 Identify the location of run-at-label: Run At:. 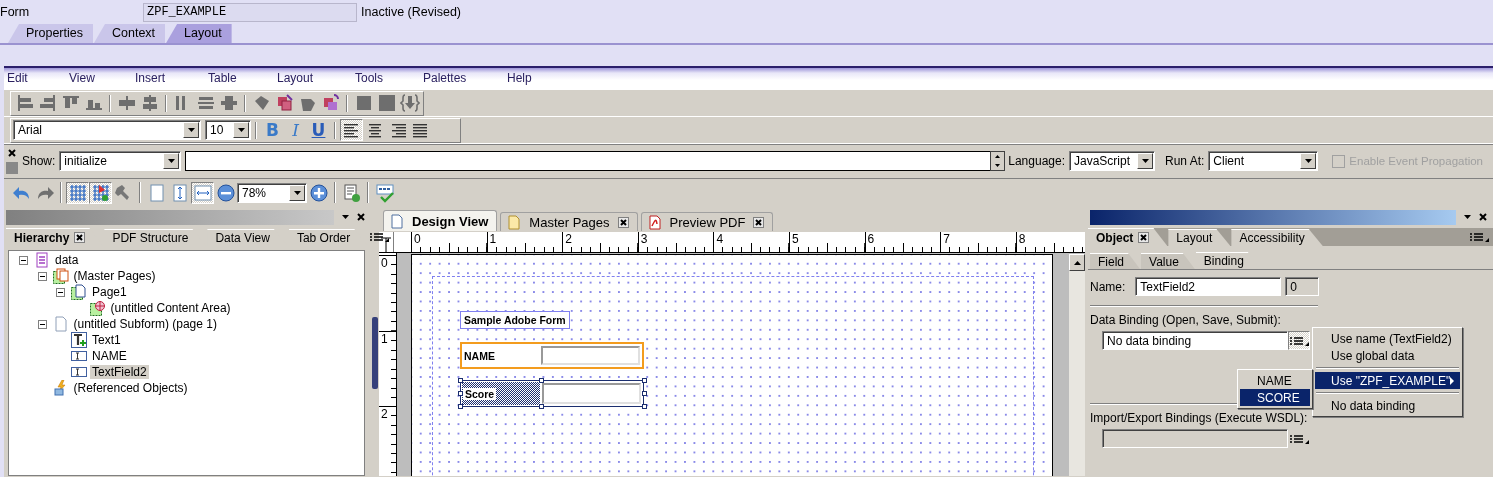
(1185, 161).